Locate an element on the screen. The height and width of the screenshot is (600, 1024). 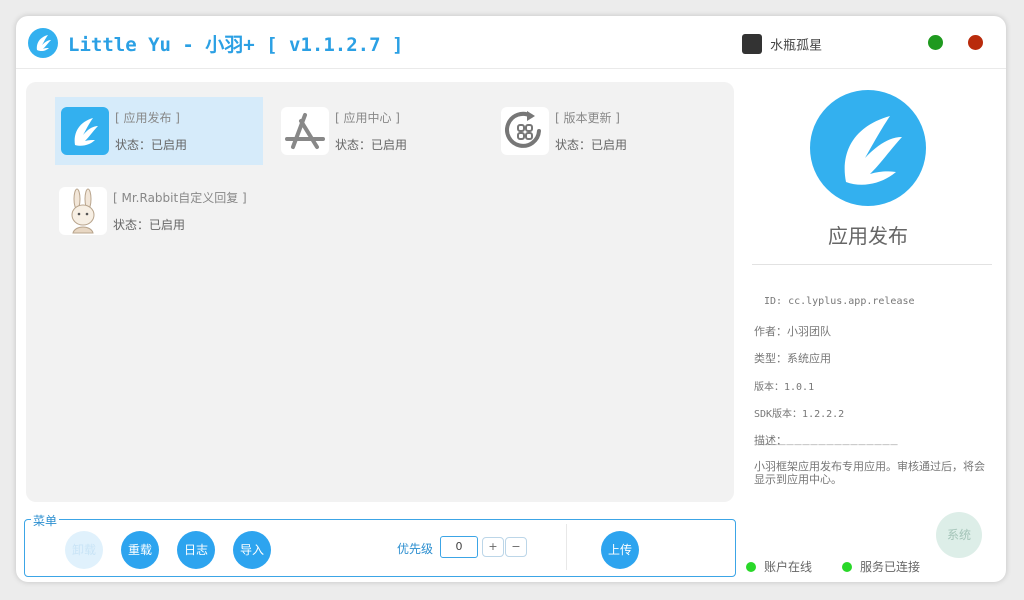
title-bar: Little Yu - 小羽+ [ v1.1.2.7 ] 水瓶孤星 is located at coordinates (511, 42).